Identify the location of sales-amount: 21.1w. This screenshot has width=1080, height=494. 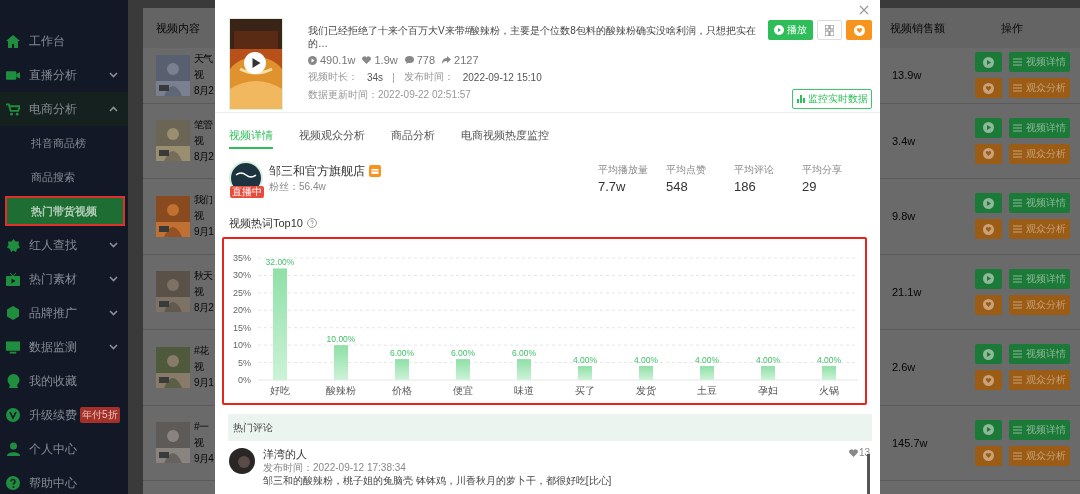
(907, 291).